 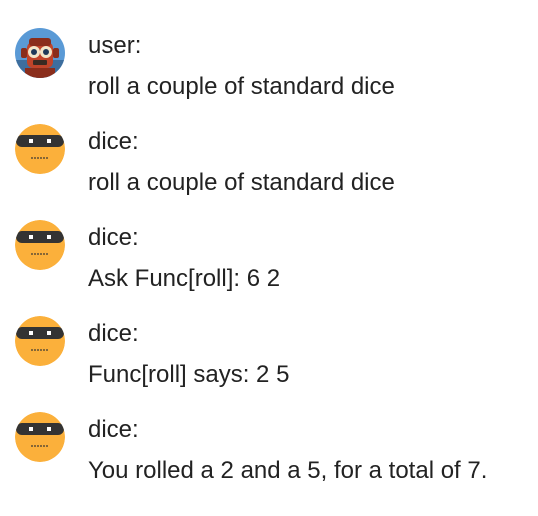 What do you see at coordinates (184, 278) in the screenshot?
I see `message-text: Ask Func[roll]: 6 2` at bounding box center [184, 278].